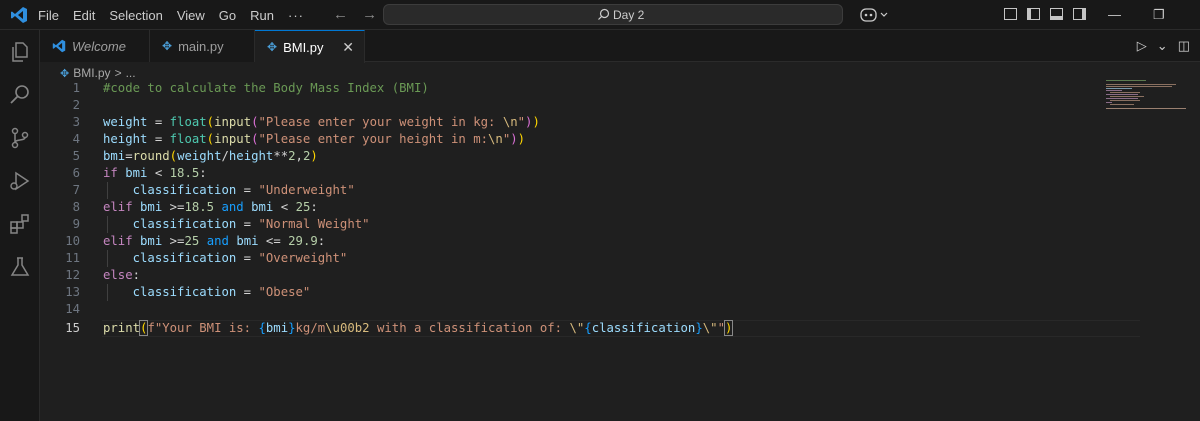 The image size is (1200, 421). Describe the element at coordinates (262, 15) in the screenshot. I see `menu-run: Run` at that location.